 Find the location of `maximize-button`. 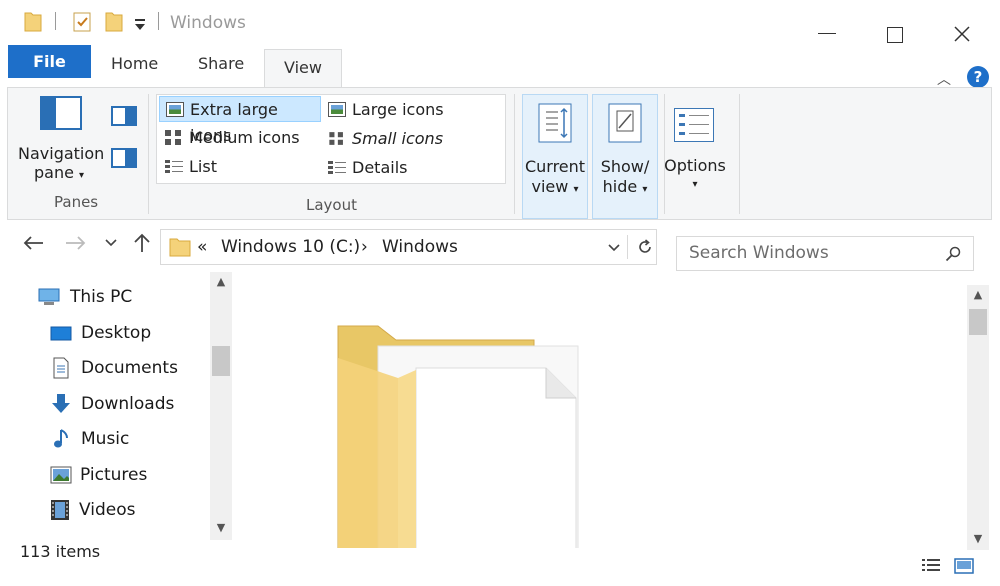

maximize-button is located at coordinates (895, 35).